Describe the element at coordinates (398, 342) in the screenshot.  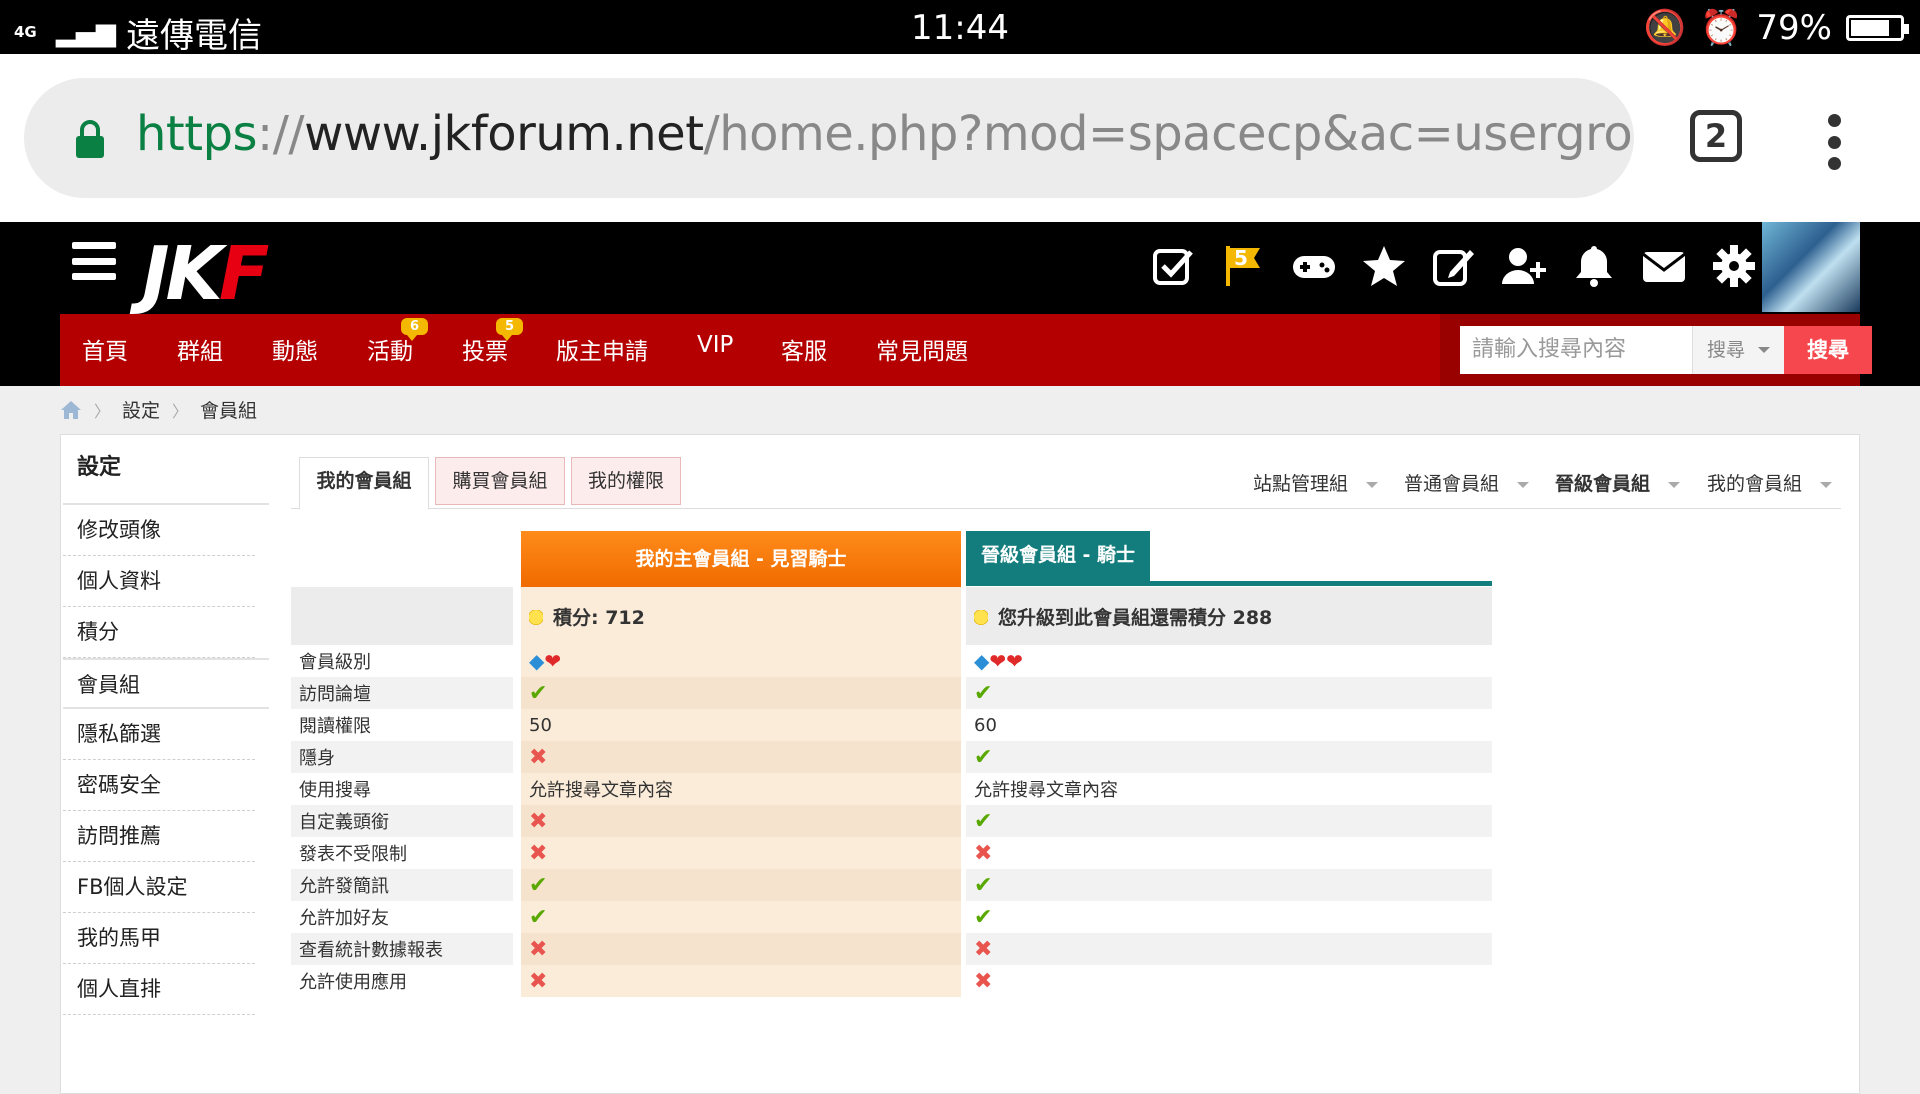
I see `nav-item-events: 6 活動` at that location.